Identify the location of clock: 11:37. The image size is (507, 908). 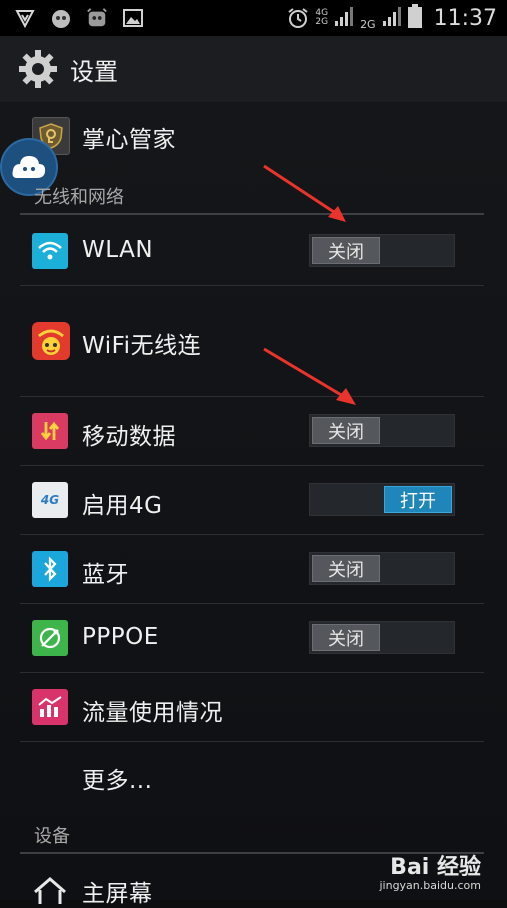
(465, 18).